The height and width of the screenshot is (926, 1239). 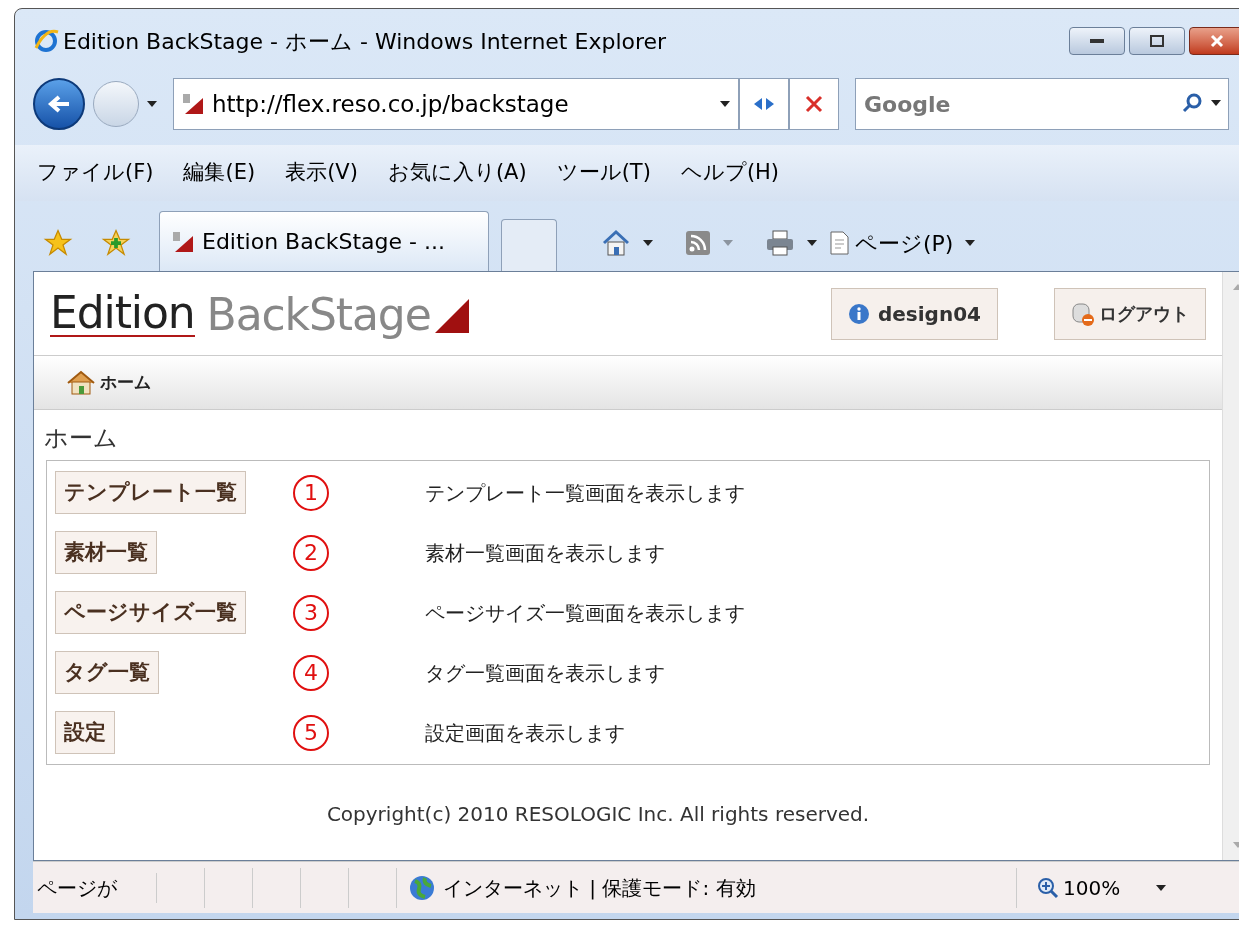 I want to click on maximize-button, so click(x=1157, y=41).